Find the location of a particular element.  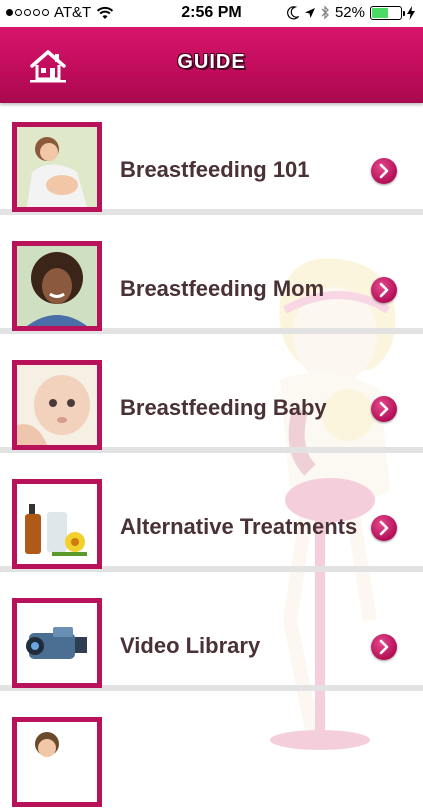

location-arrow-icon is located at coordinates (309, 12).